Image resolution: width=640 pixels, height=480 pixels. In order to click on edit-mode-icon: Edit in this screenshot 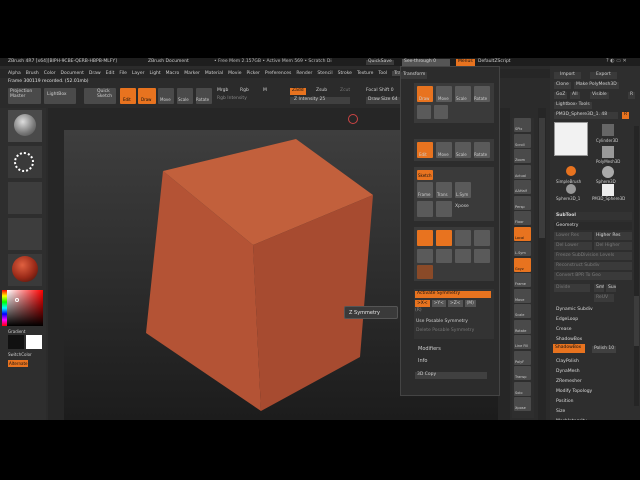, I will do `click(425, 150)`.